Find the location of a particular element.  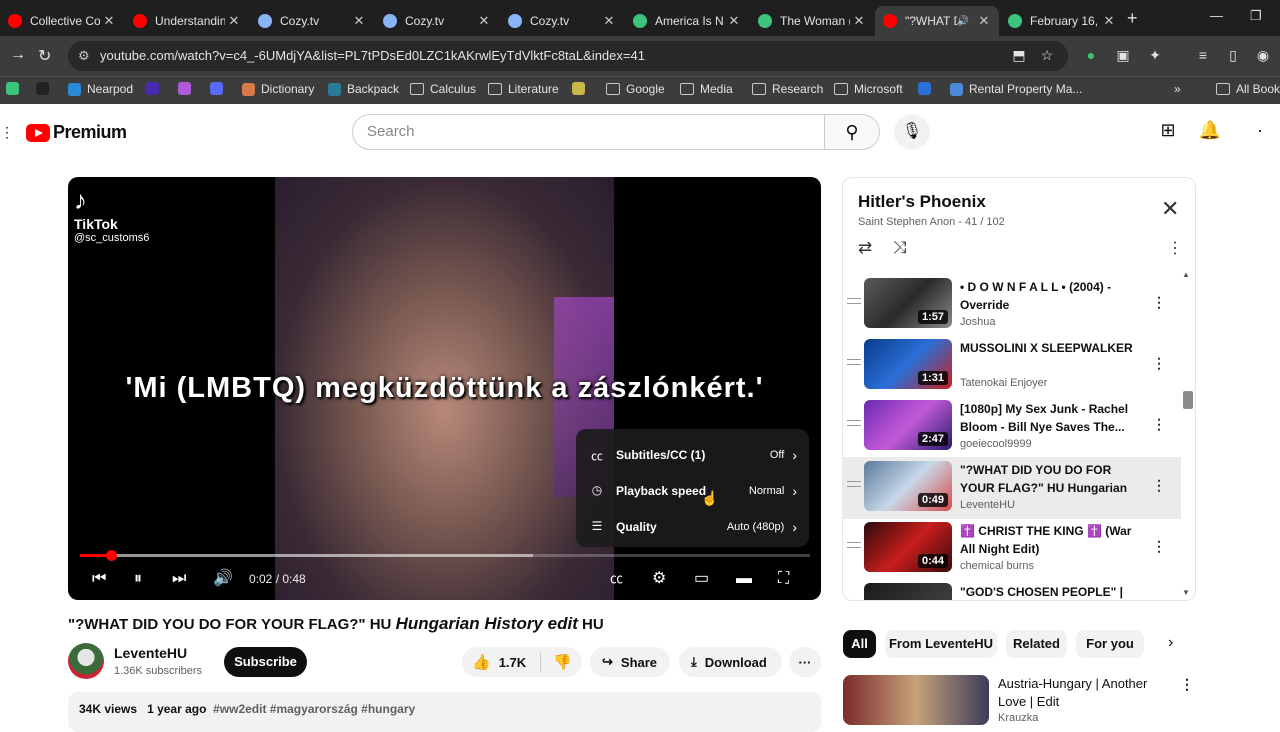

side-panel-icon: ▯ is located at coordinates (1233, 56).